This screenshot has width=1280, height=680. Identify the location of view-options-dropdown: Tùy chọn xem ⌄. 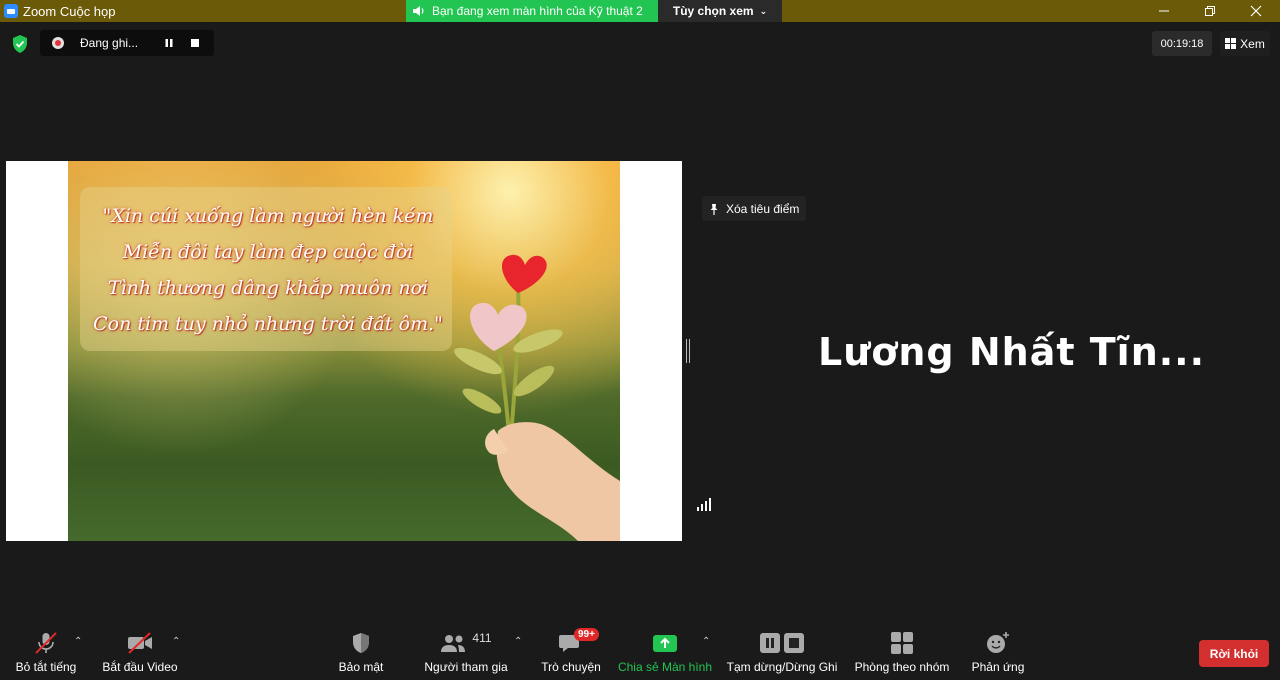
(720, 11).